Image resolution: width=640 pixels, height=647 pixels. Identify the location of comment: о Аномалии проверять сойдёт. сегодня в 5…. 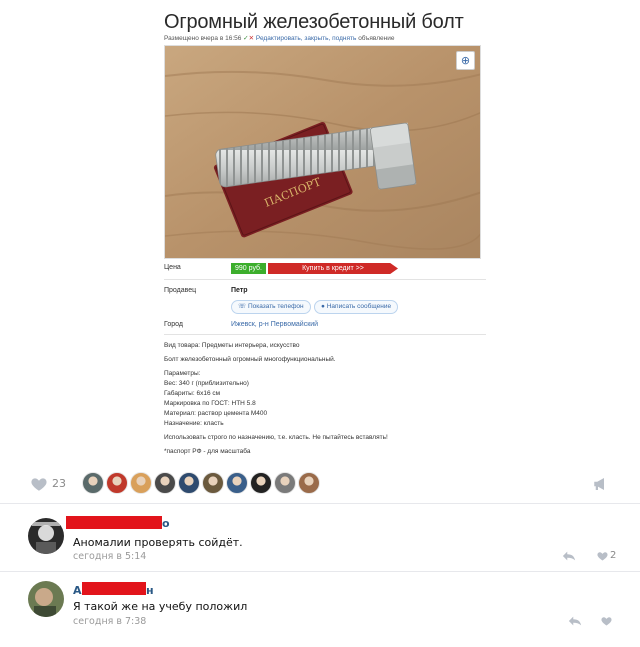
(320, 538).